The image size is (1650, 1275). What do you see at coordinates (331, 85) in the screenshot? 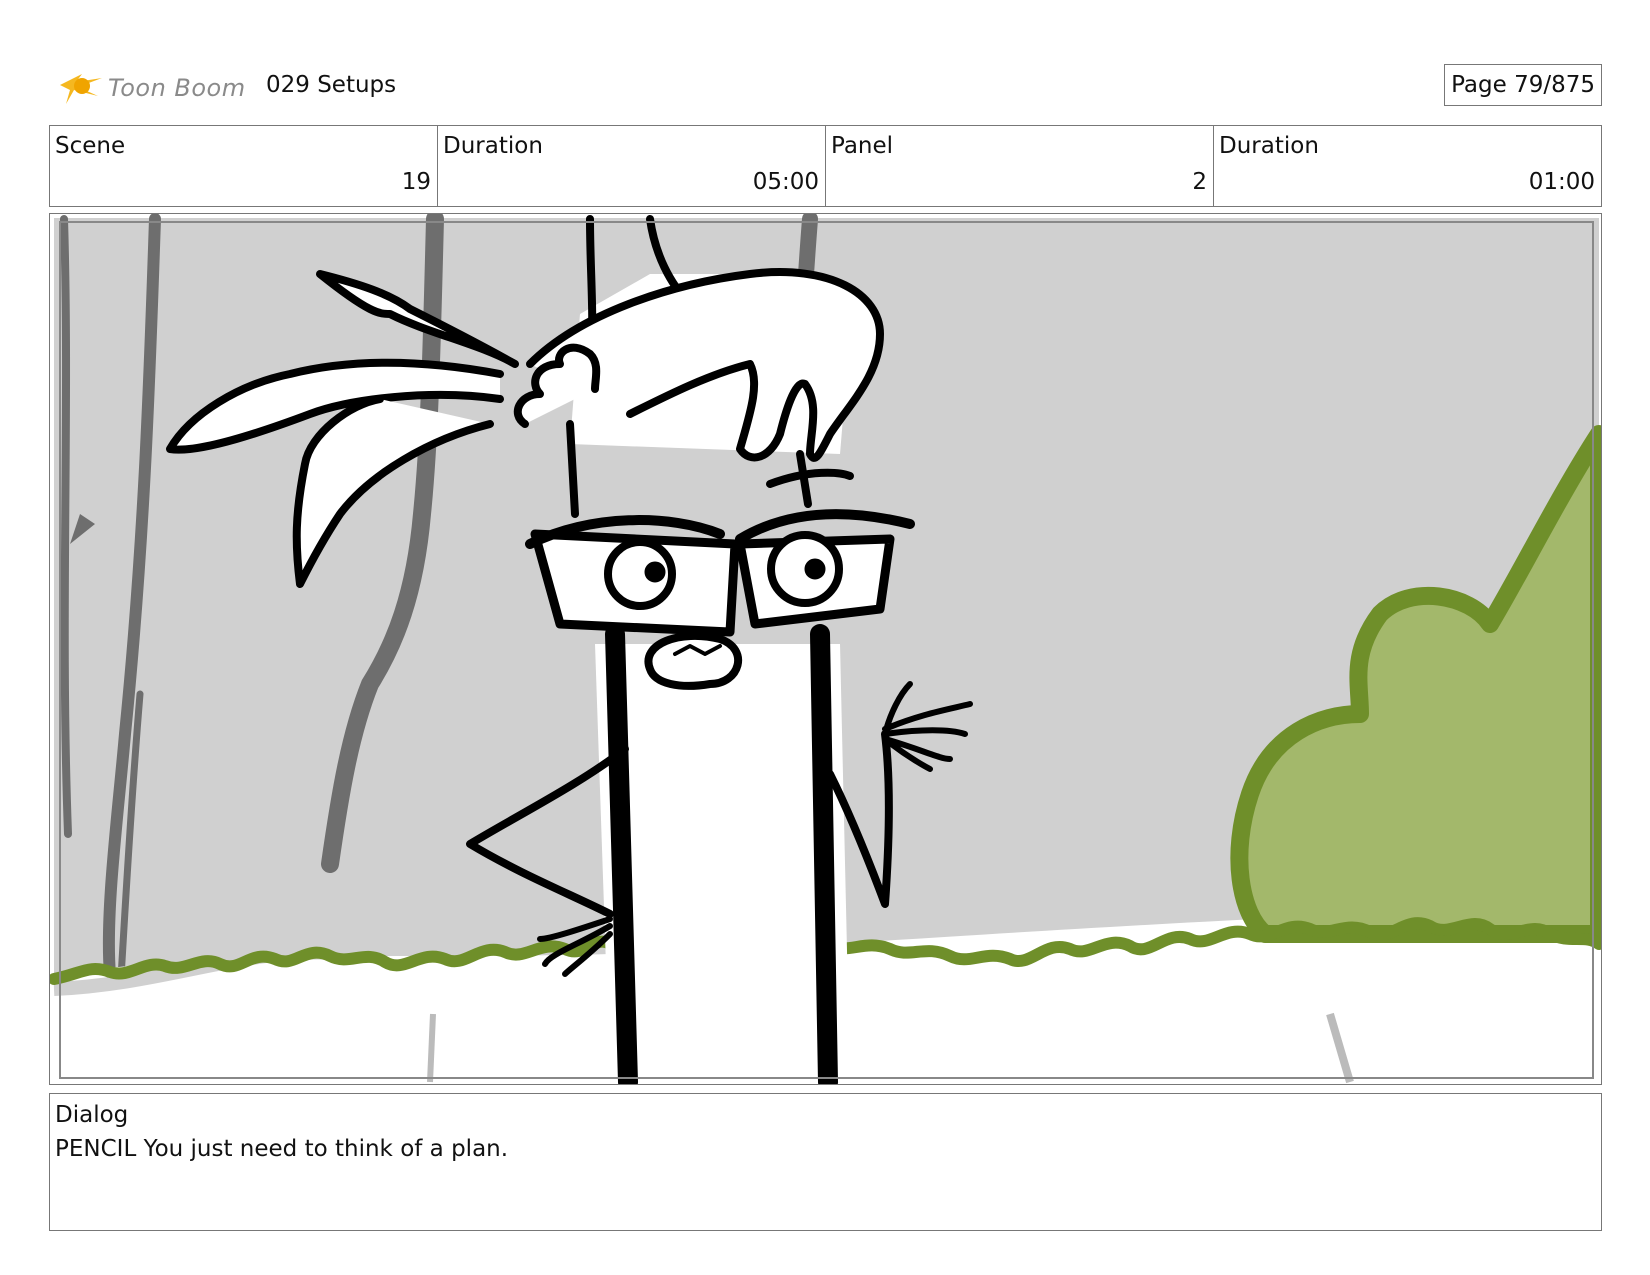
I see `document-title: 029 Setups` at bounding box center [331, 85].